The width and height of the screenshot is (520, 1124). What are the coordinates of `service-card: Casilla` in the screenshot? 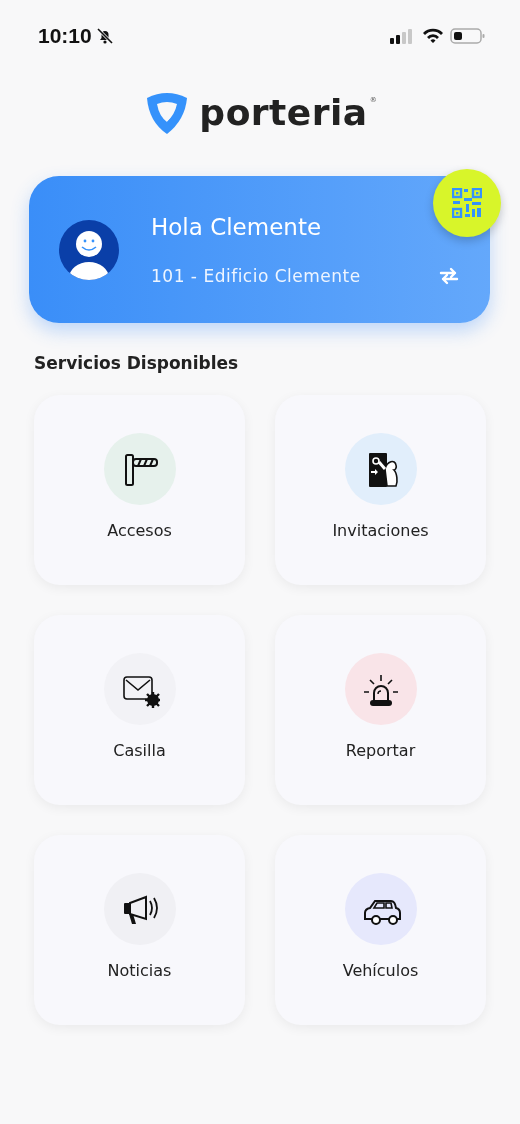 It's located at (139, 710).